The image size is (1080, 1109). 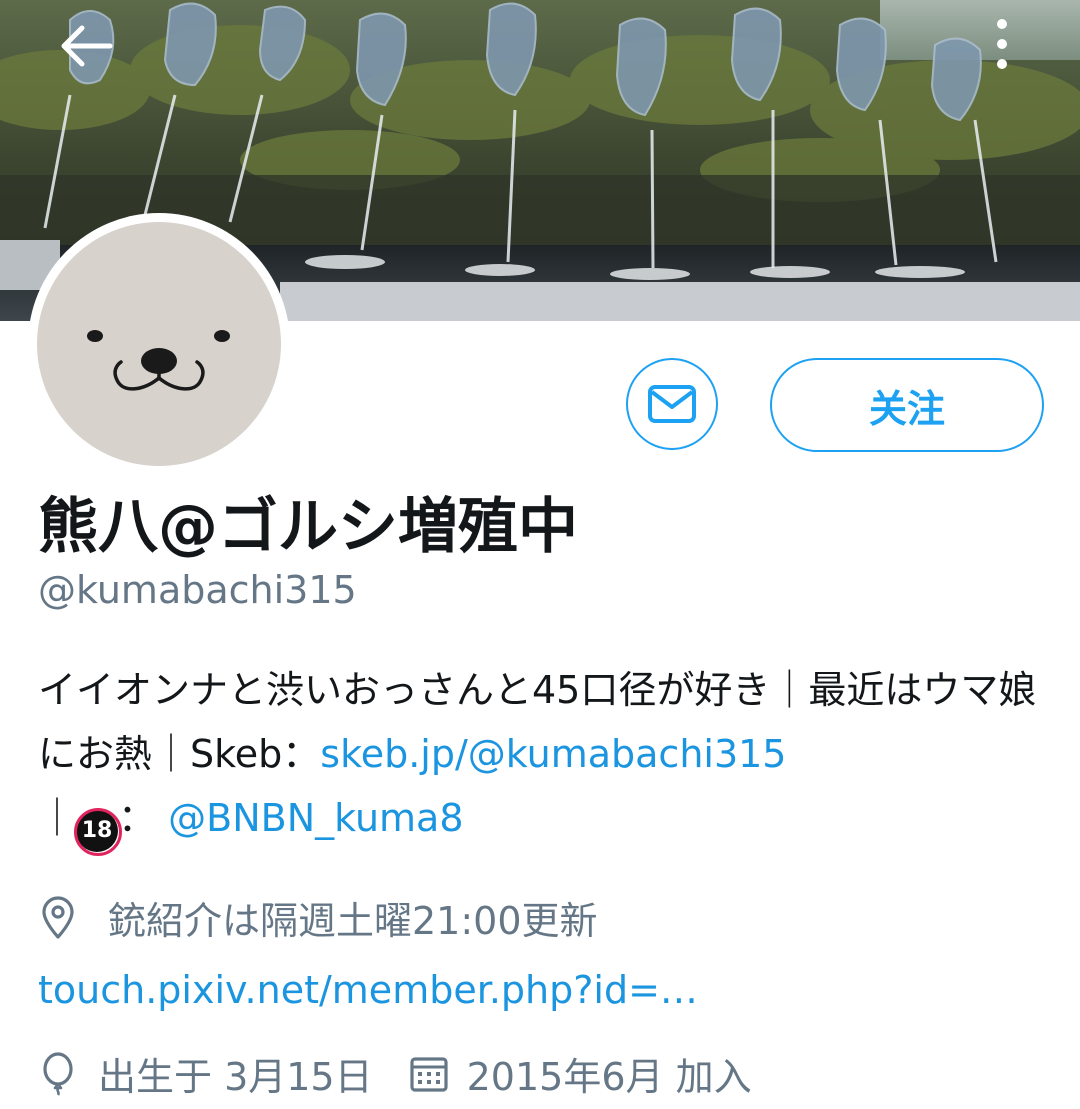 I want to click on more-vertical-icon, so click(x=1002, y=44).